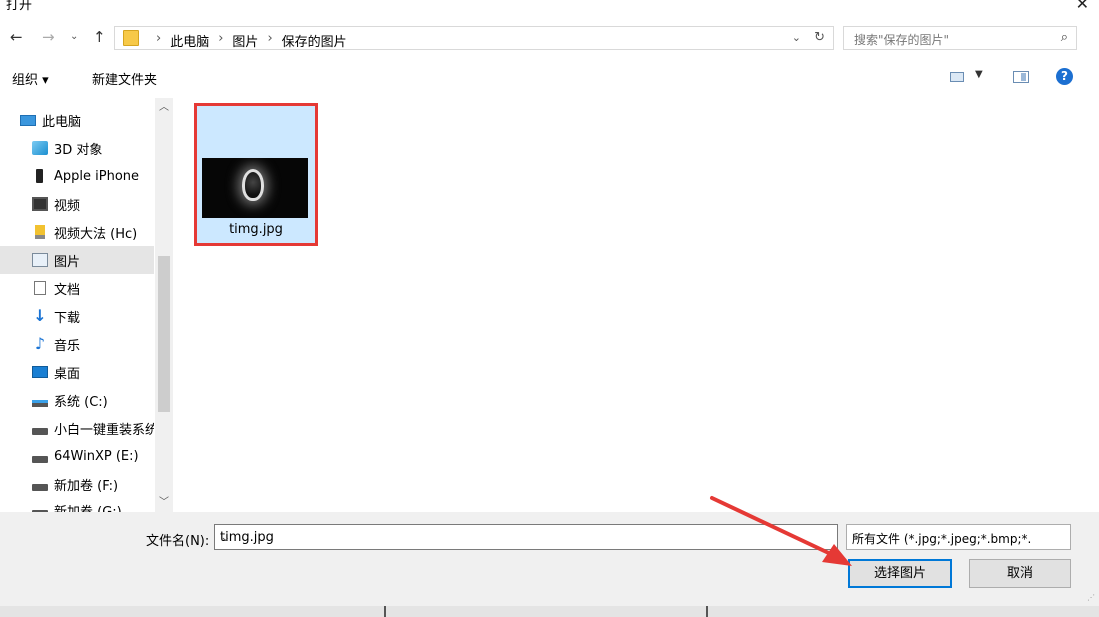 This screenshot has width=1099, height=617. What do you see at coordinates (19, 6) in the screenshot?
I see `window-title: 打开` at bounding box center [19, 6].